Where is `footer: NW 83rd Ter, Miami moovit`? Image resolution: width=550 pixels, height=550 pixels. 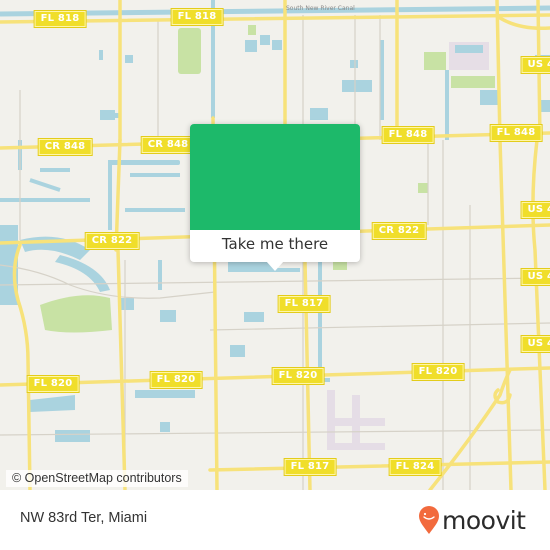 footer: NW 83rd Ter, Miami moovit is located at coordinates (275, 520).